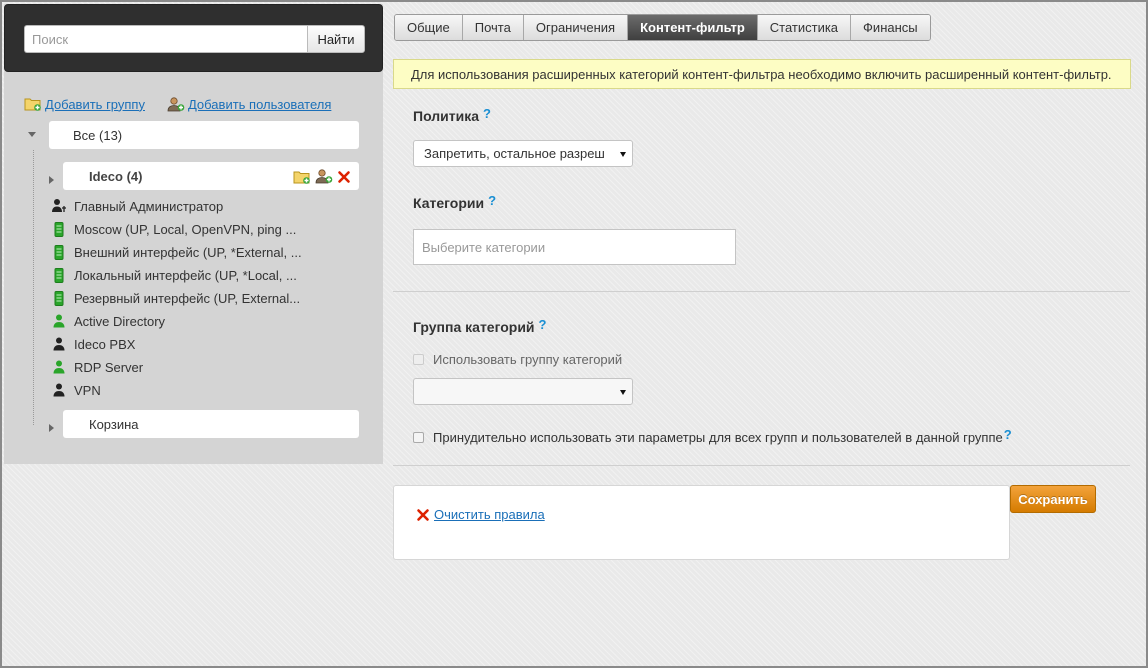 This screenshot has height=668, width=1148. I want to click on policy-select: Запретить, остальное разреш, so click(523, 153).